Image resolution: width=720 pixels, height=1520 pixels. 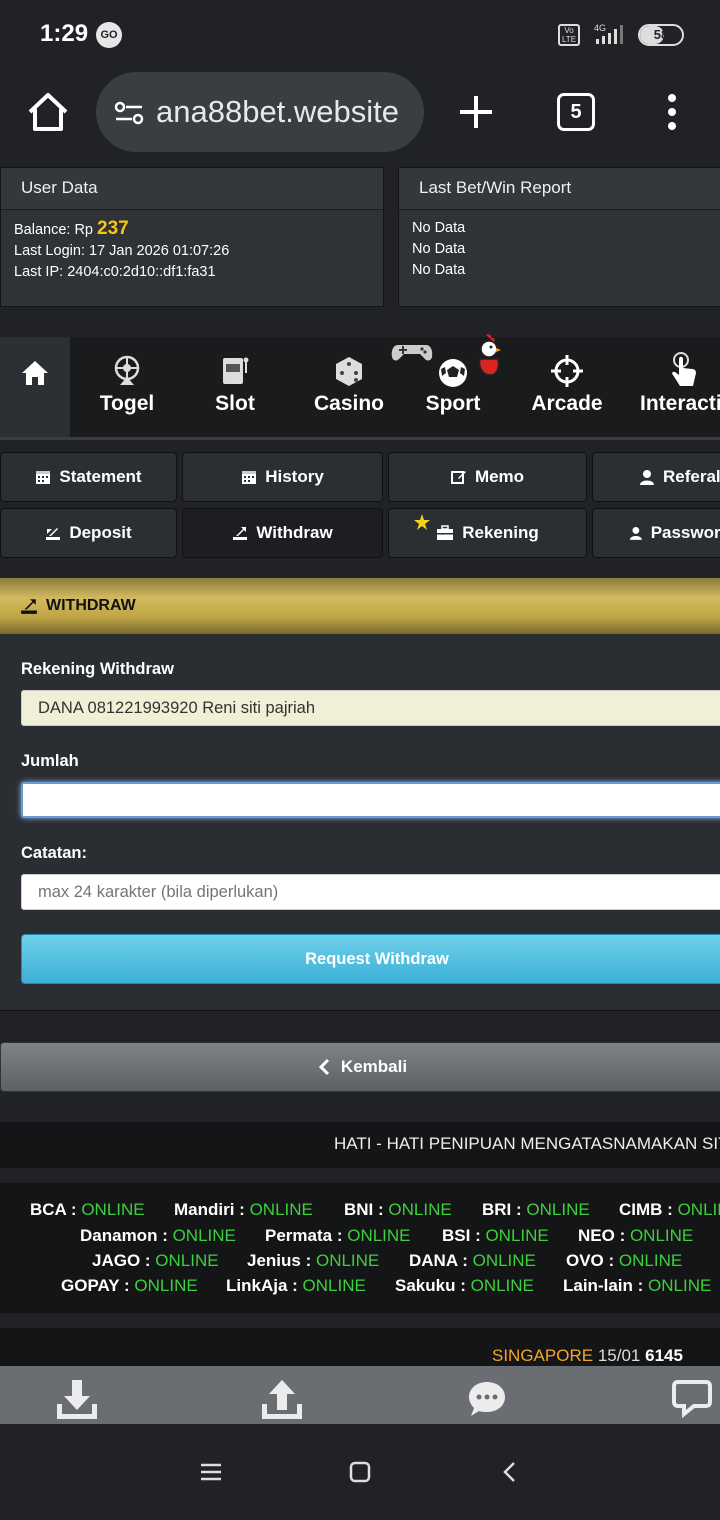 What do you see at coordinates (360, 1472) in the screenshot?
I see `home-nav-icon` at bounding box center [360, 1472].